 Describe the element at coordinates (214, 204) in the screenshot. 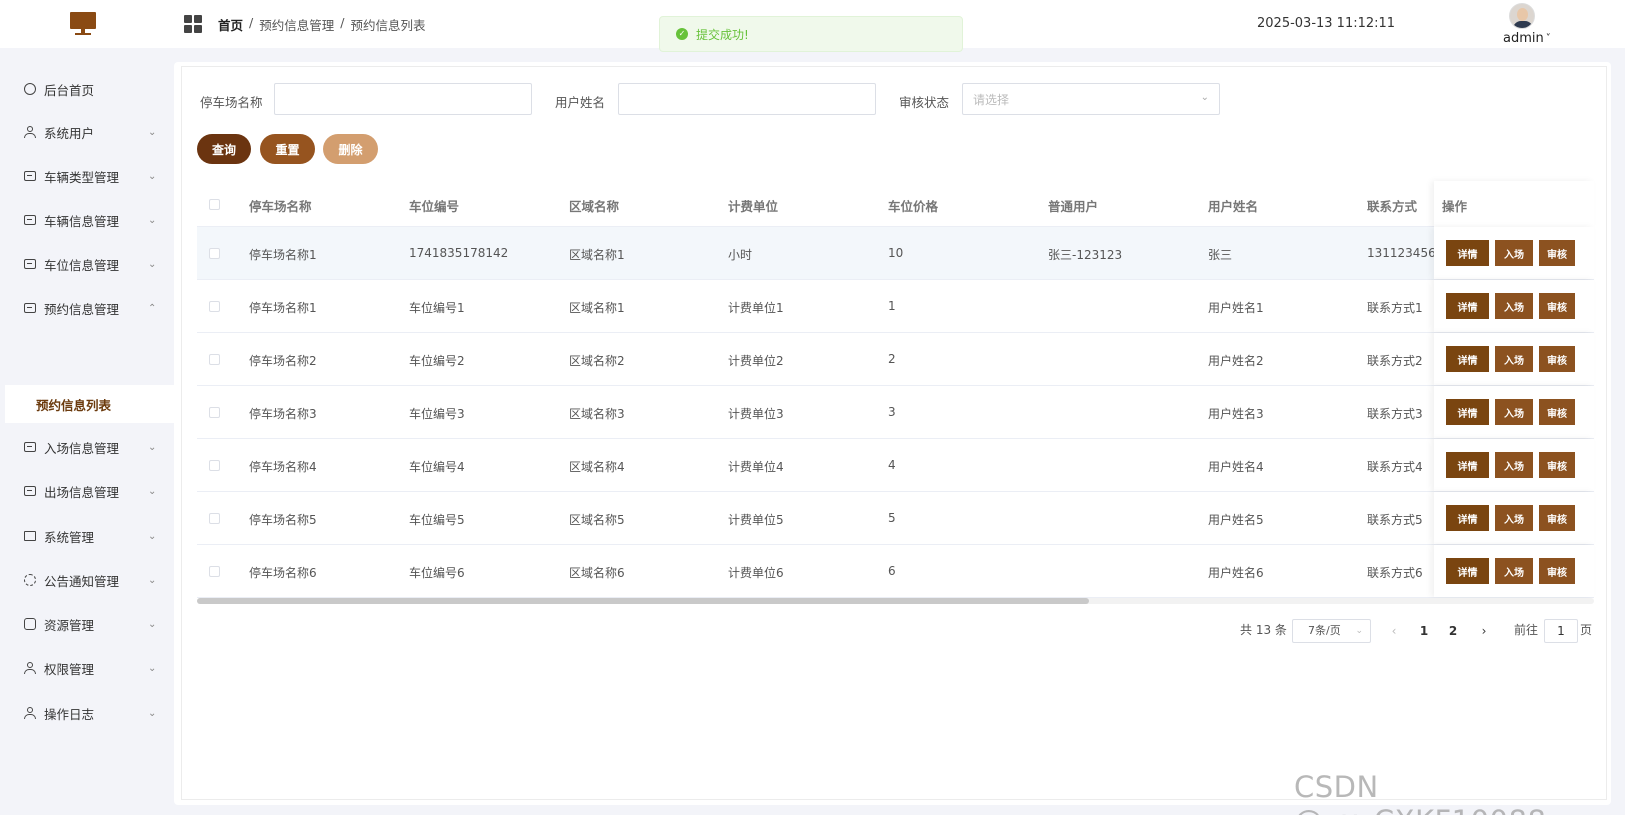

I see `select-all-checkbox` at that location.